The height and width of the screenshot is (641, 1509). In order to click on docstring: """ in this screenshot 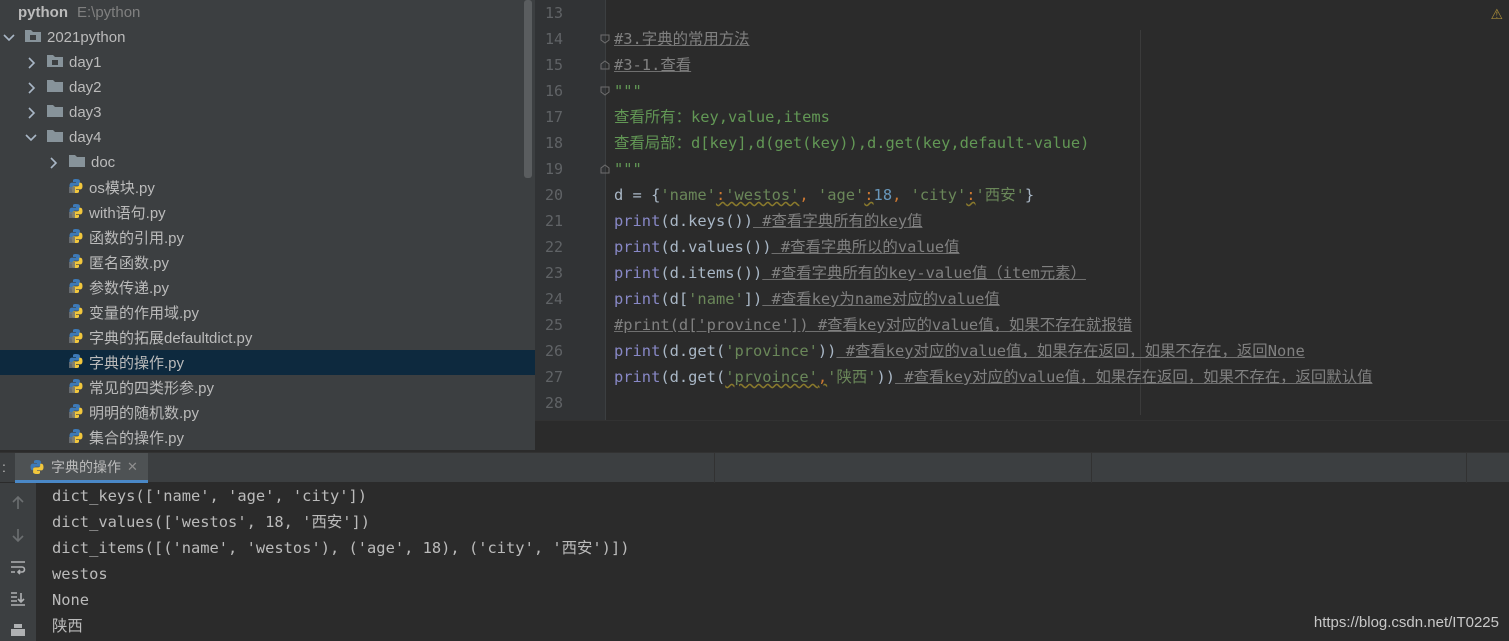, I will do `click(628, 169)`.